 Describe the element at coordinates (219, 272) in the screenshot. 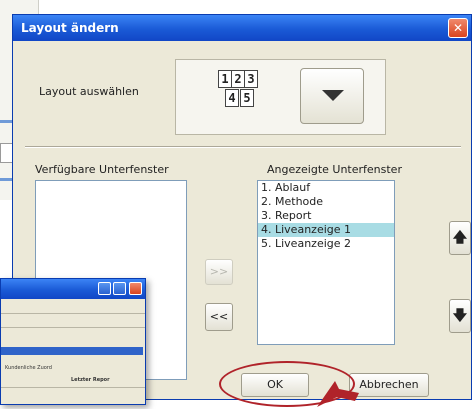

I see `move-right-button: >>` at that location.